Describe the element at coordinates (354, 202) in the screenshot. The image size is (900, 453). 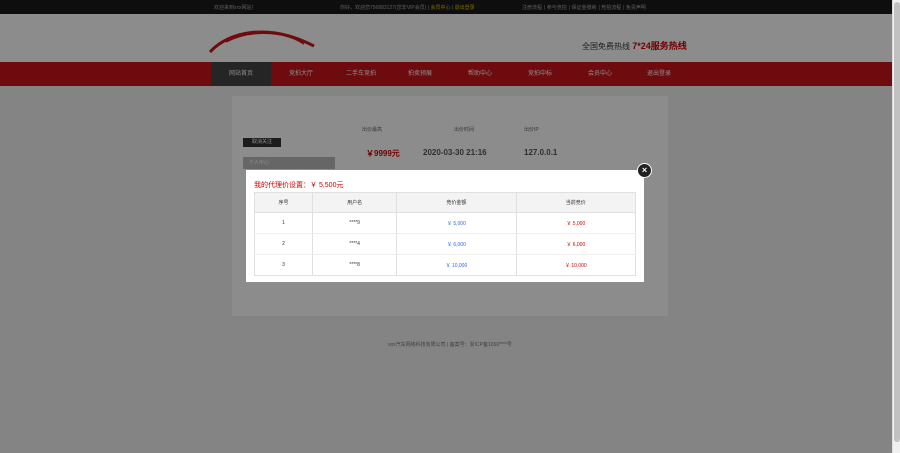
I see `column-header-user: 用户名` at that location.